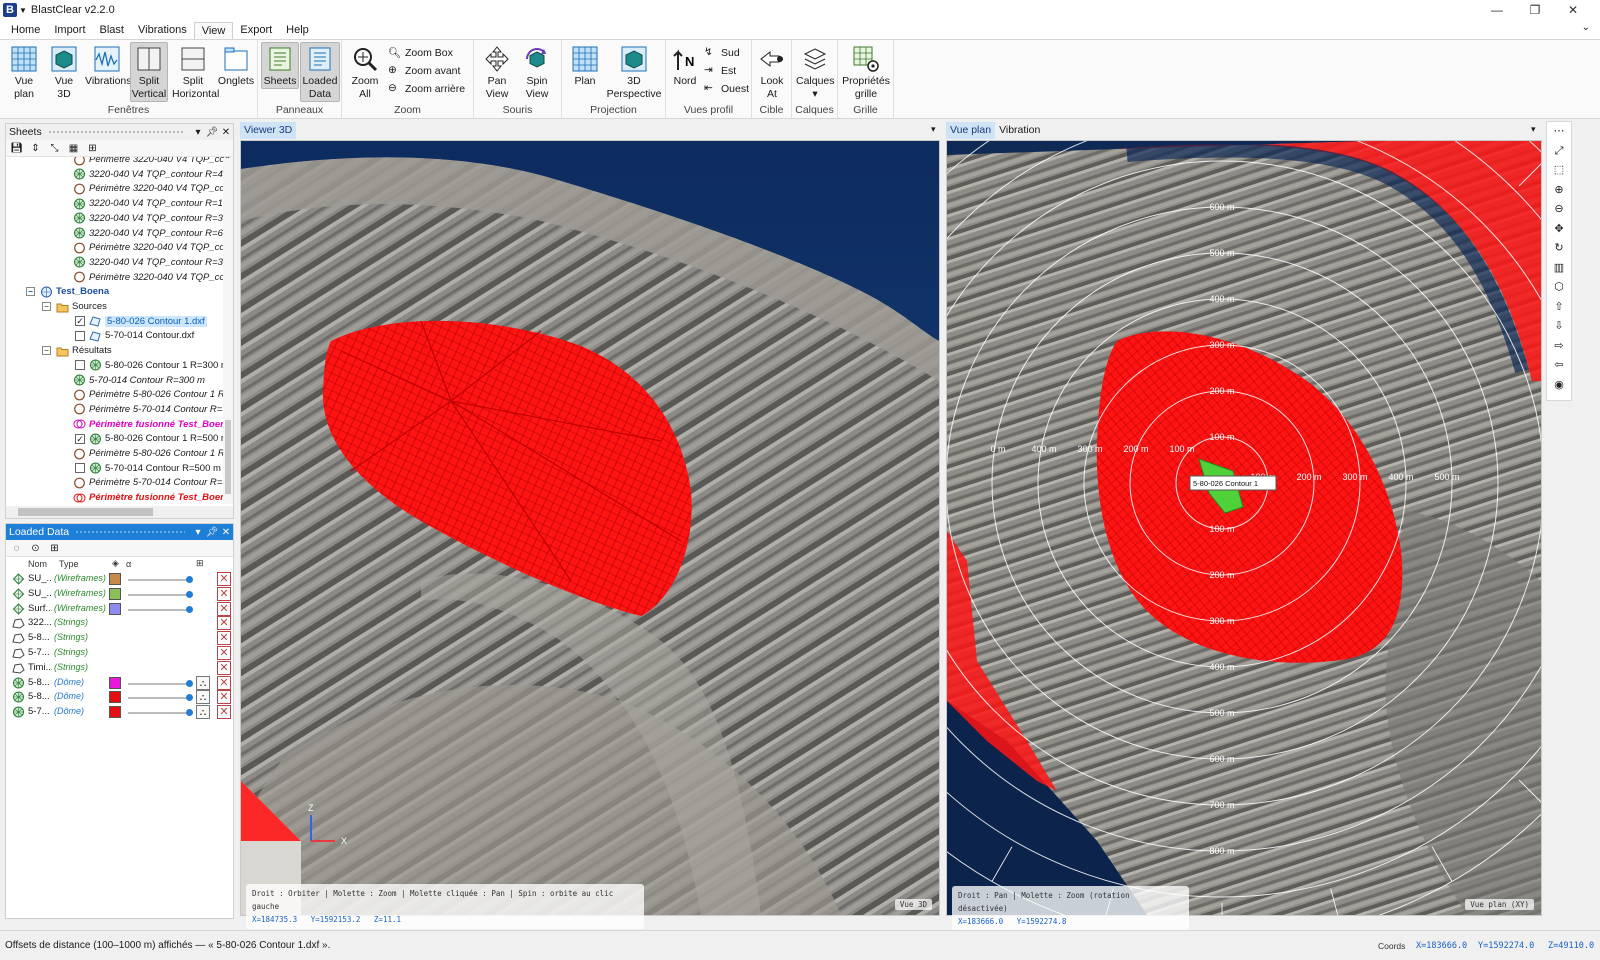 The height and width of the screenshot is (960, 1600). Describe the element at coordinates (198, 532) in the screenshot. I see `panel-menu-icon: ▾` at that location.